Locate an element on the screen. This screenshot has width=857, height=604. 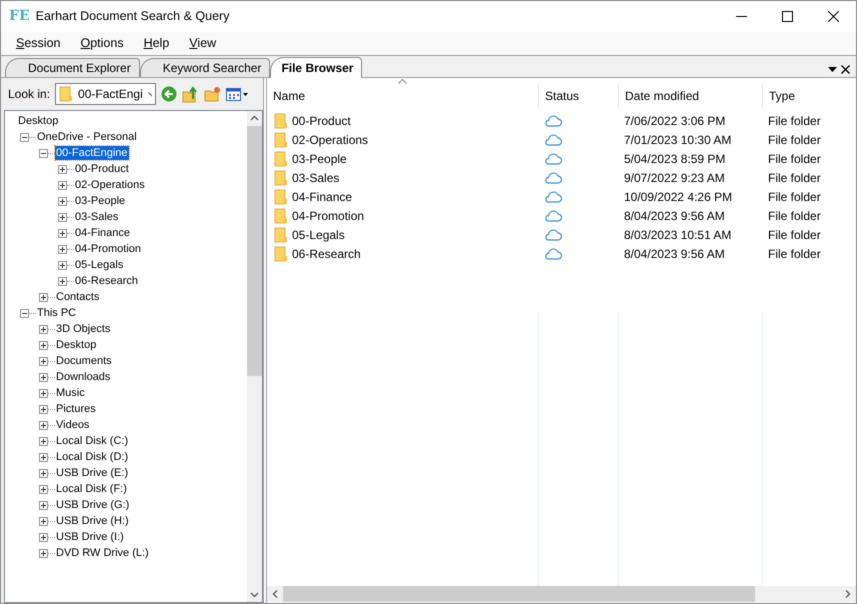
file-name: 03-People is located at coordinates (319, 159).